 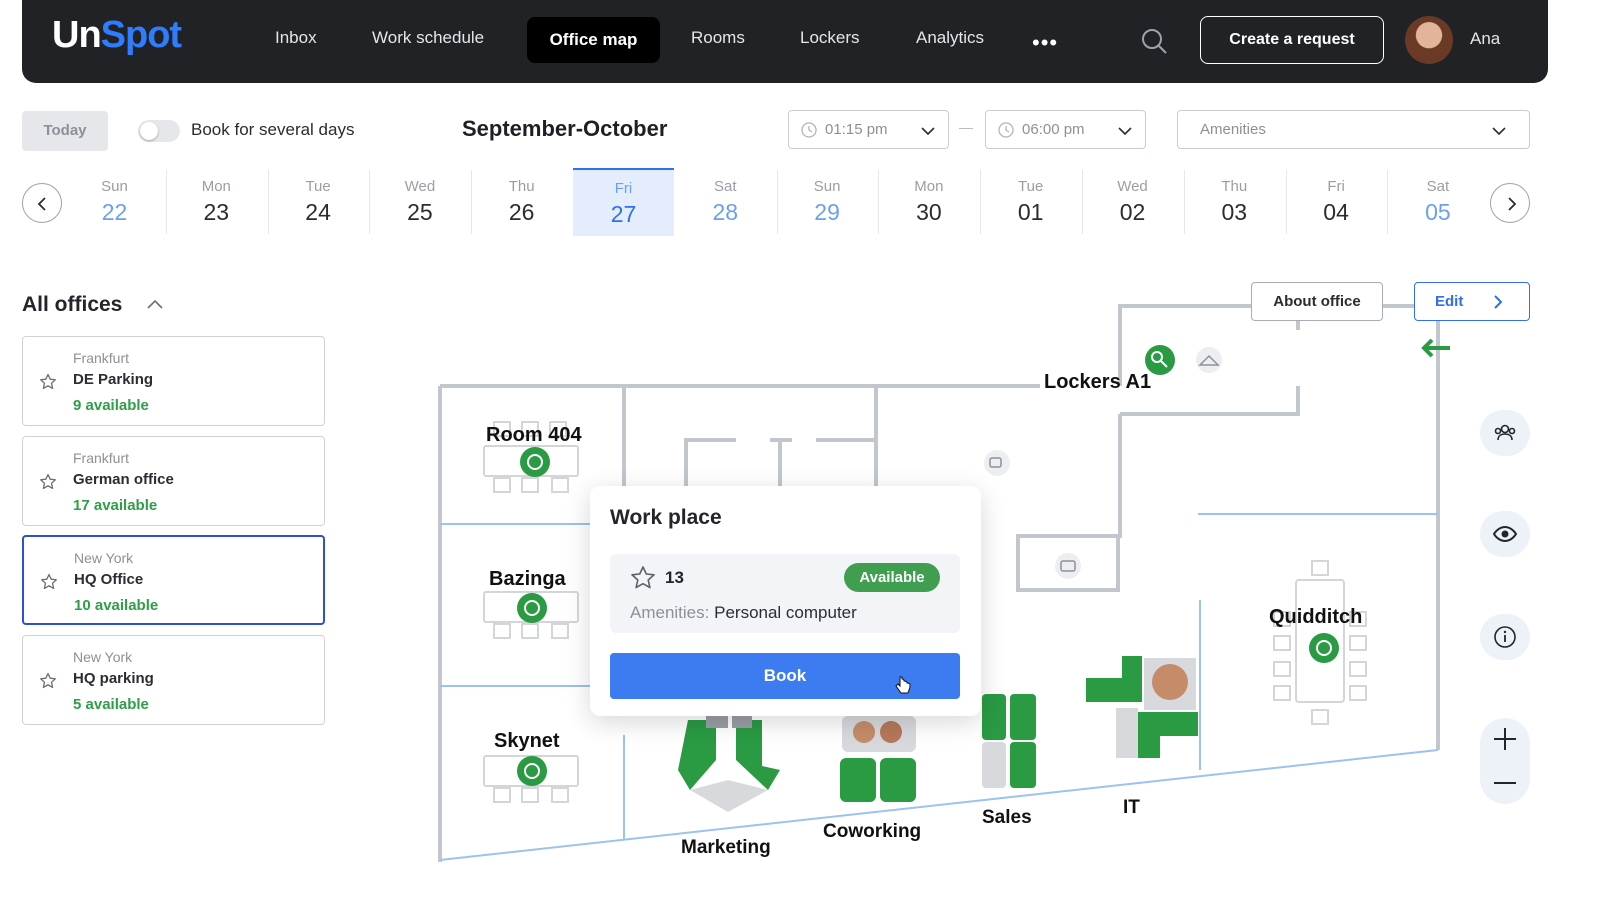 What do you see at coordinates (593, 40) in the screenshot?
I see `nav-office-map: Office map` at bounding box center [593, 40].